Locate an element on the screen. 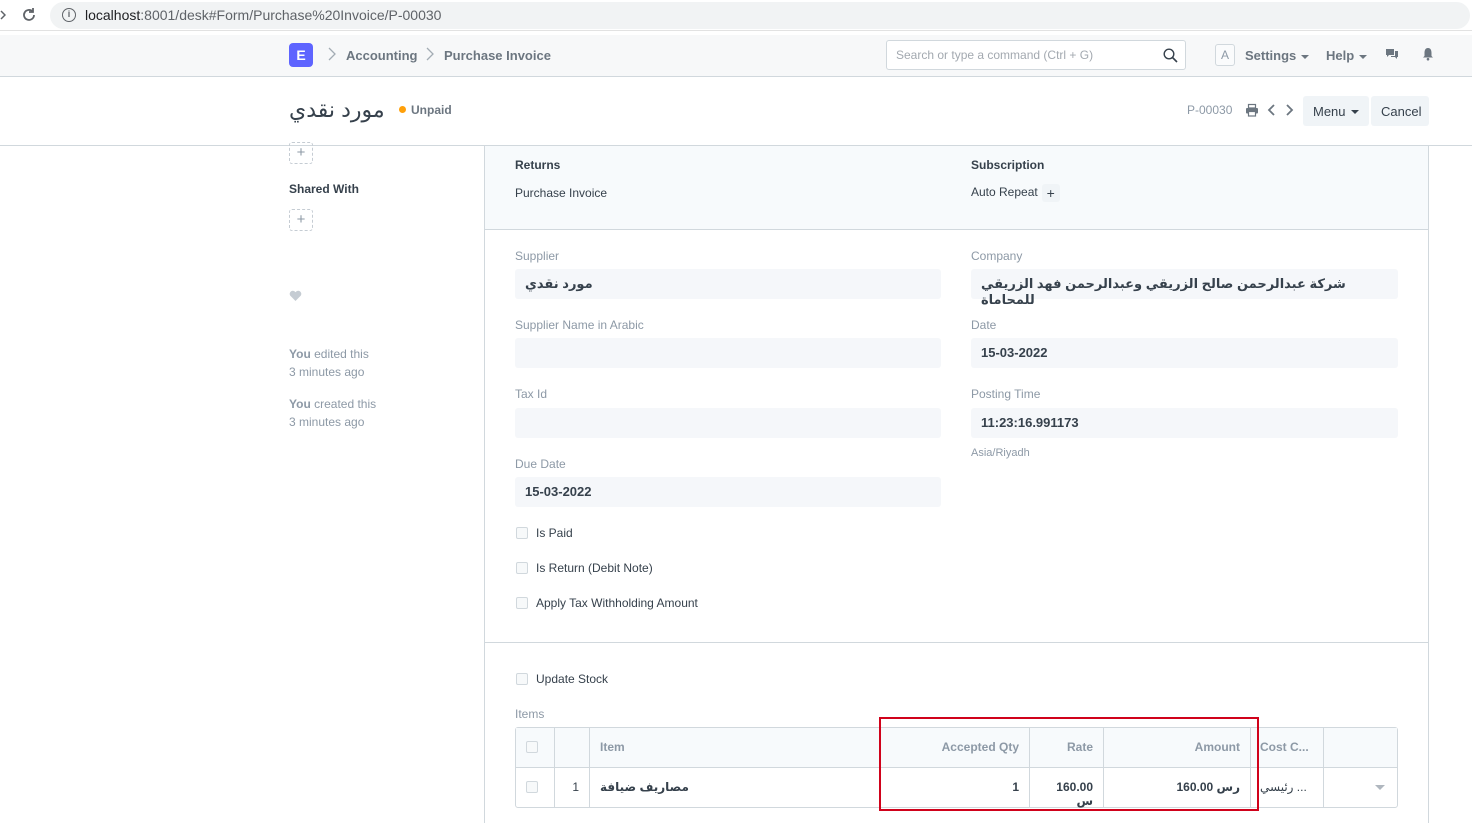 This screenshot has width=1472, height=823. app-logo: E is located at coordinates (301, 55).